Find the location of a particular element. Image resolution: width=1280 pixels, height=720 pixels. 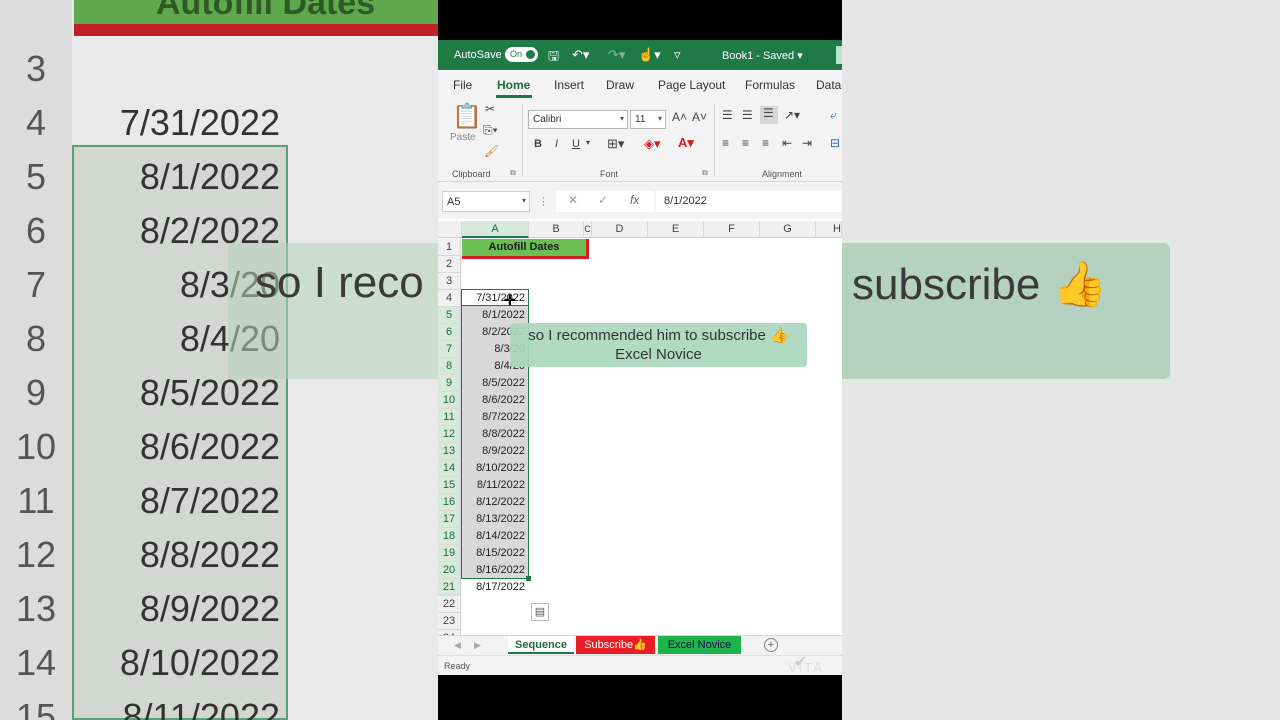

row-header: 21 is located at coordinates (449, 587).